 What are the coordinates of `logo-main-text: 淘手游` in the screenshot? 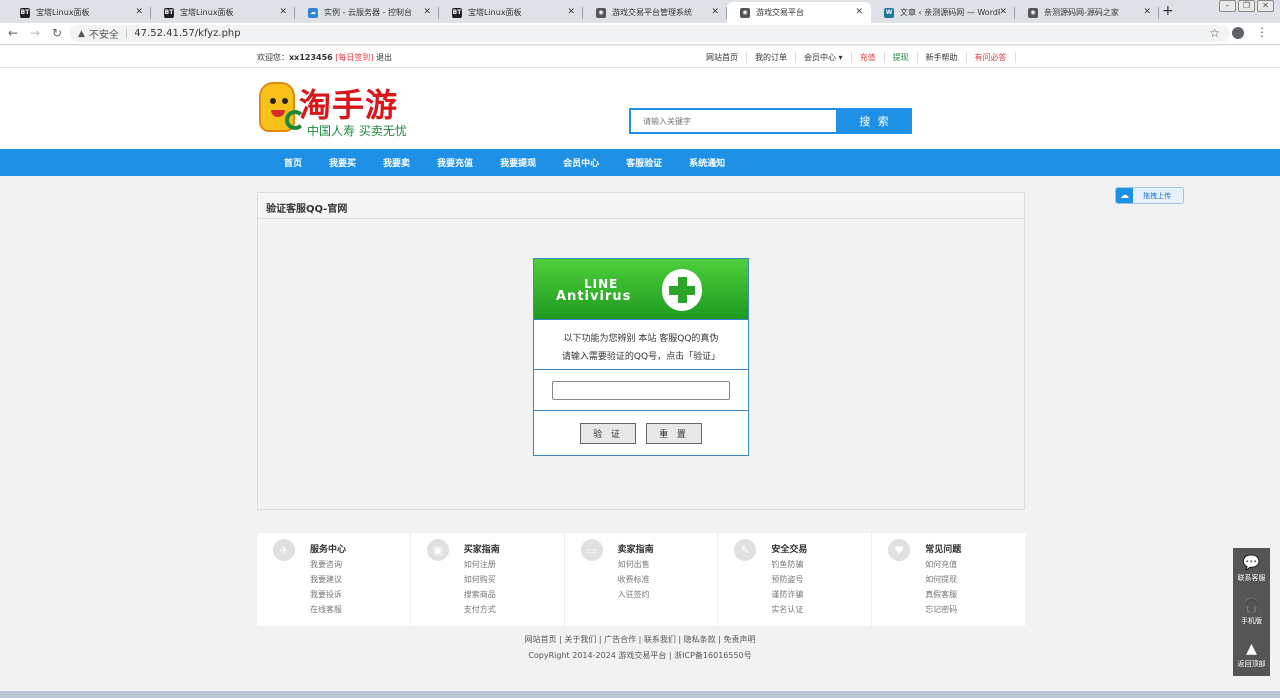 It's located at (349, 105).